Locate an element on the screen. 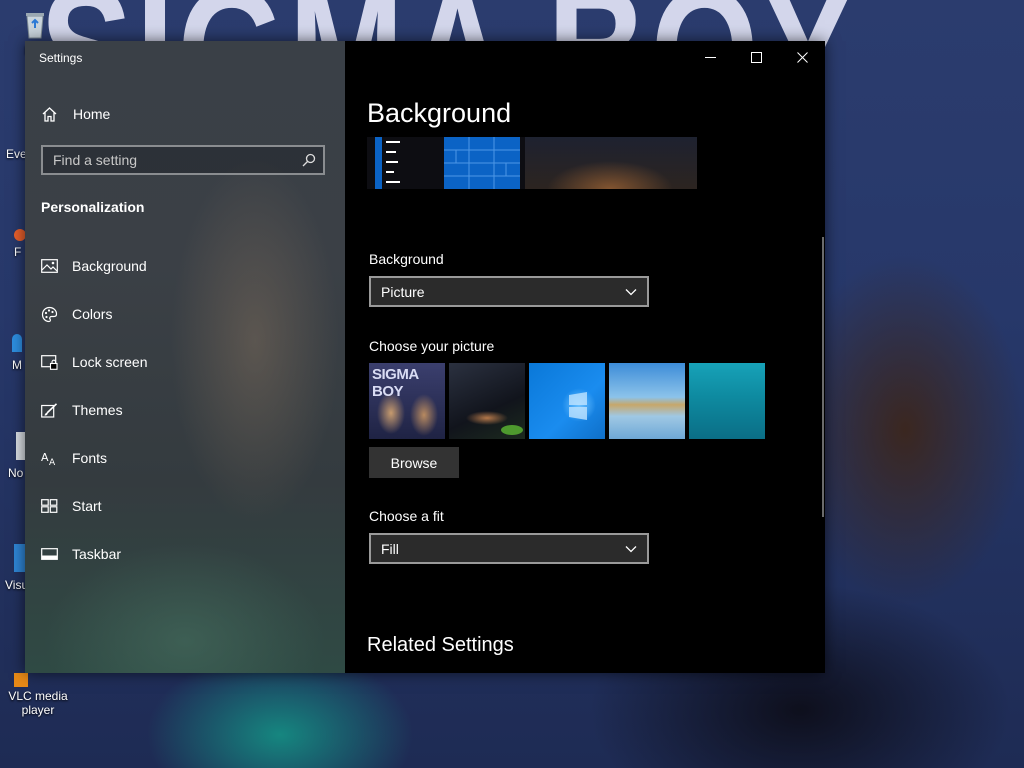 This screenshot has width=1024, height=768. thumbnail-caption: SIGMA BOY is located at coordinates (395, 383).